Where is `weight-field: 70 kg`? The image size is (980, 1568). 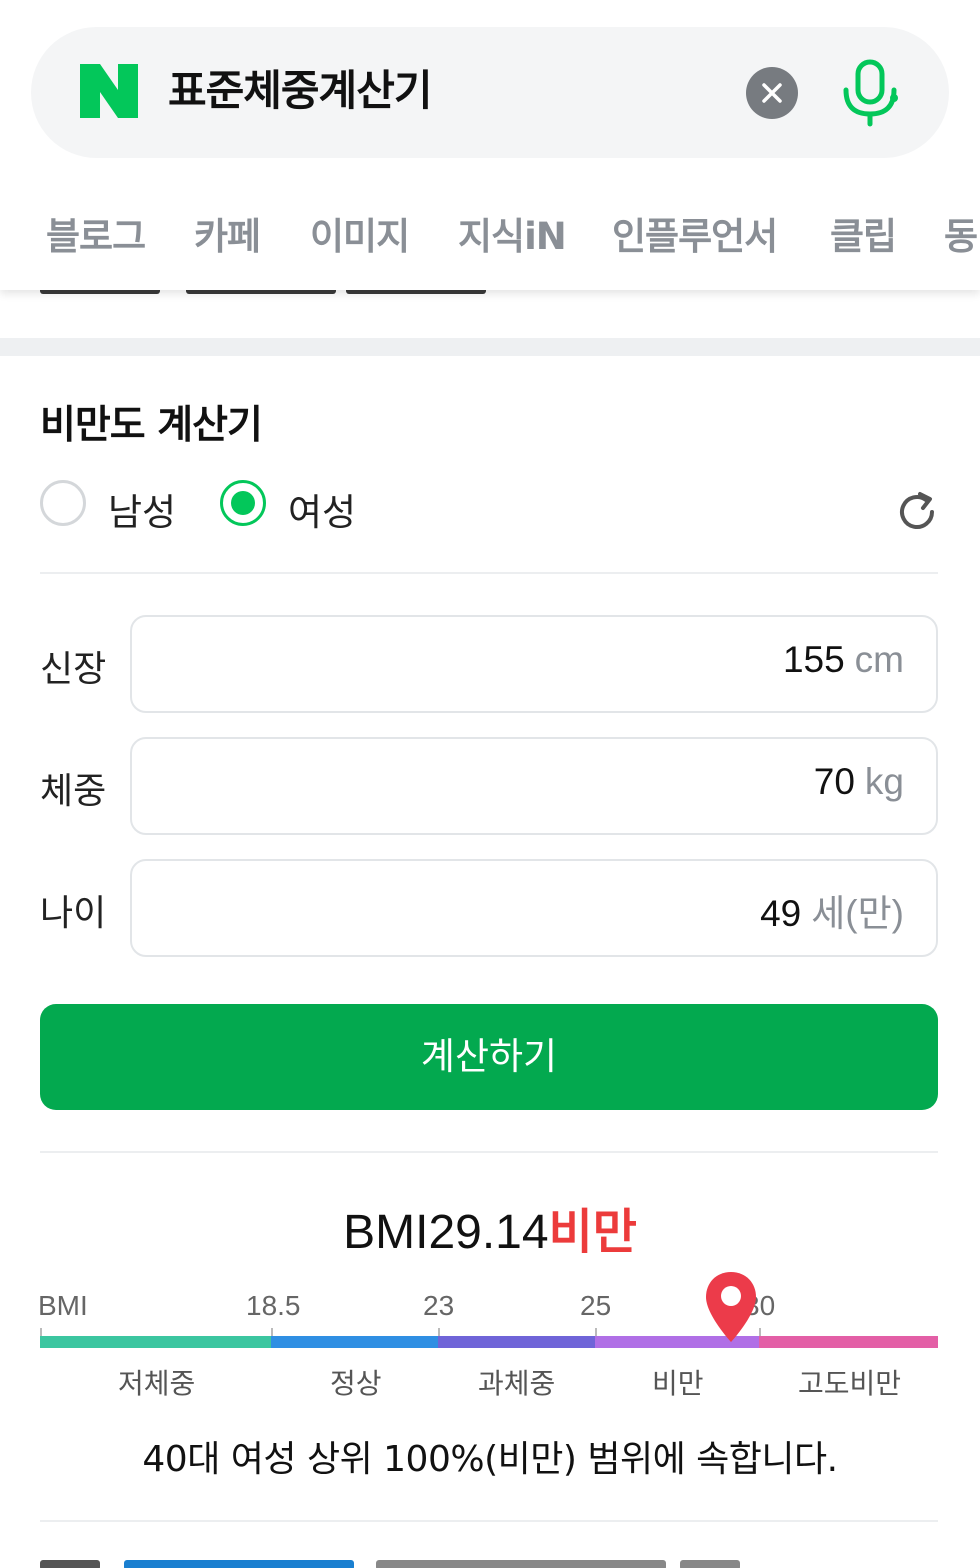 weight-field: 70 kg is located at coordinates (534, 786).